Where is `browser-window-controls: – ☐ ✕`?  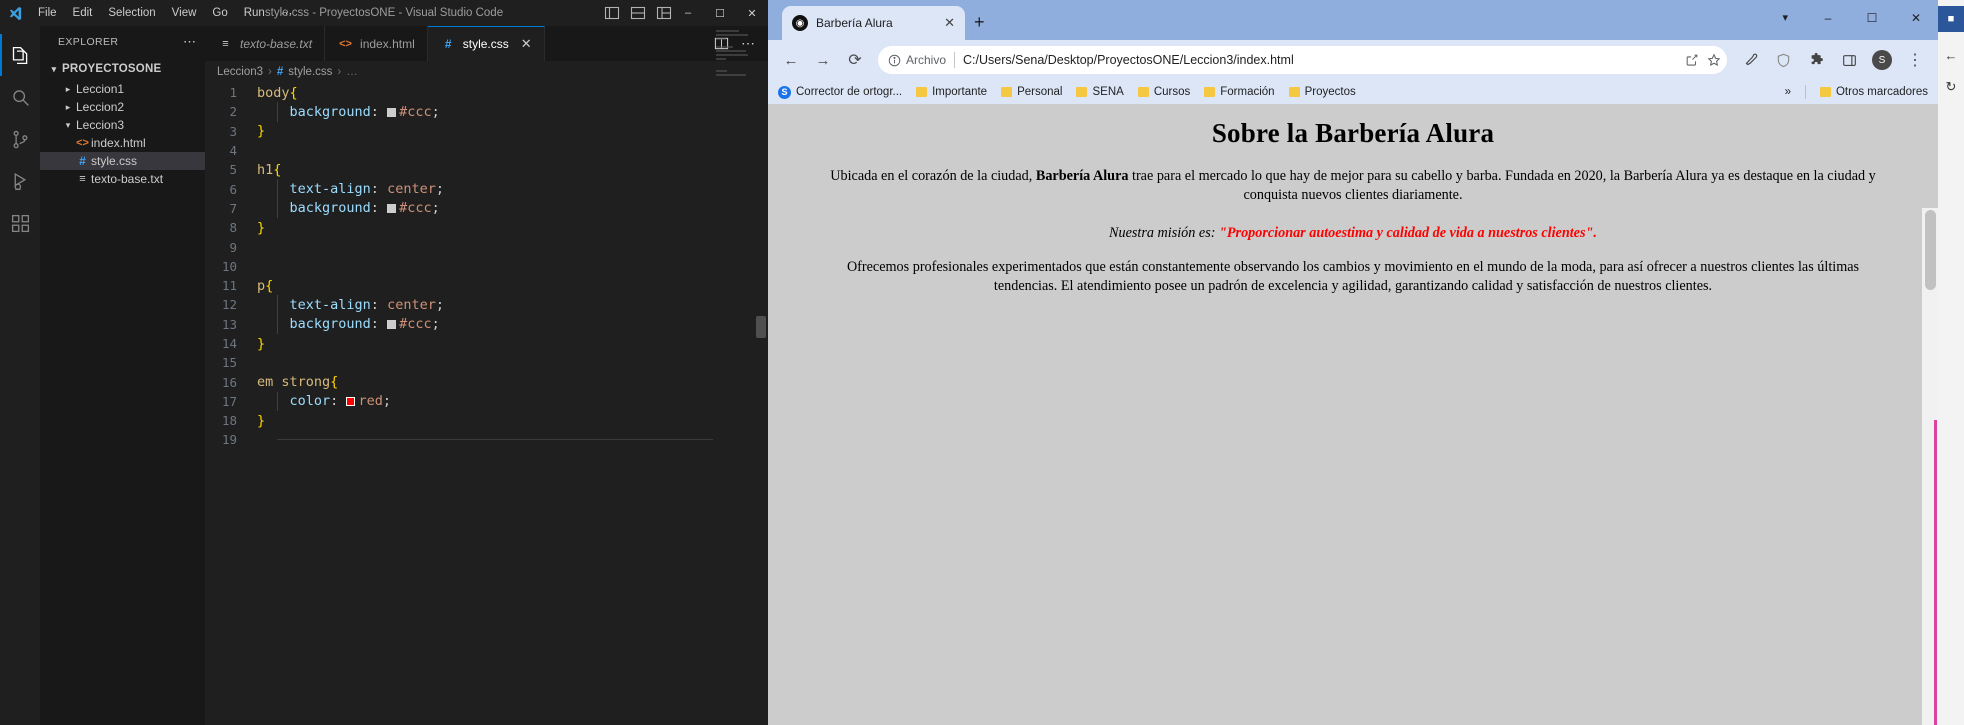 browser-window-controls: – ☐ ✕ is located at coordinates (1872, 18).